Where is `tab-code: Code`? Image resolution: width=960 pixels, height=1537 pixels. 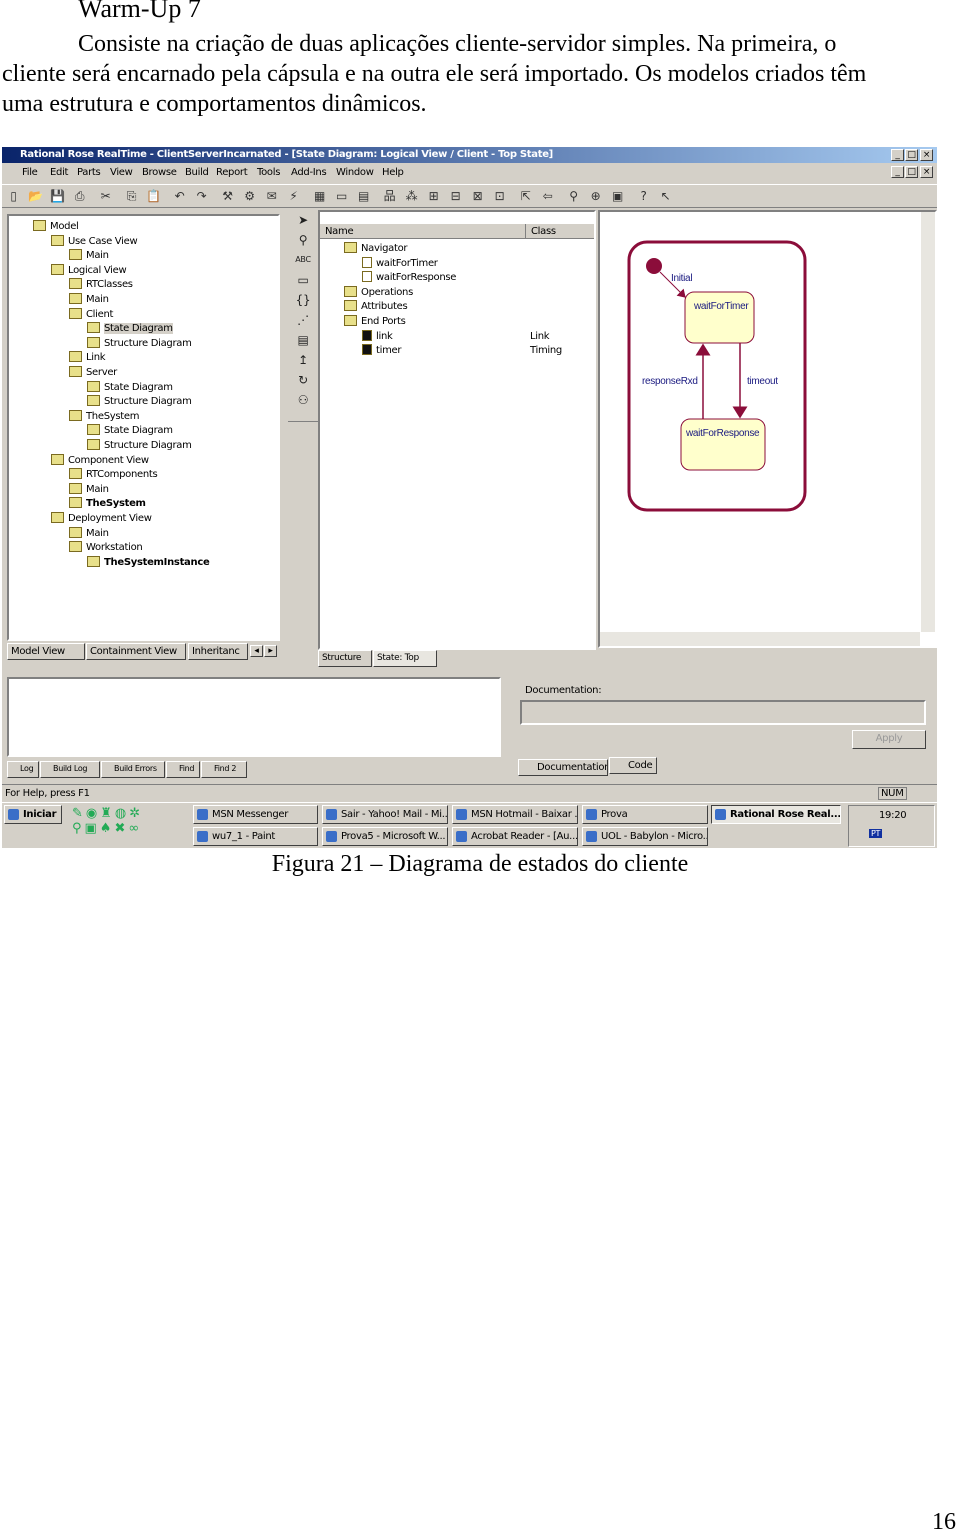
tab-code: Code is located at coordinates (633, 765).